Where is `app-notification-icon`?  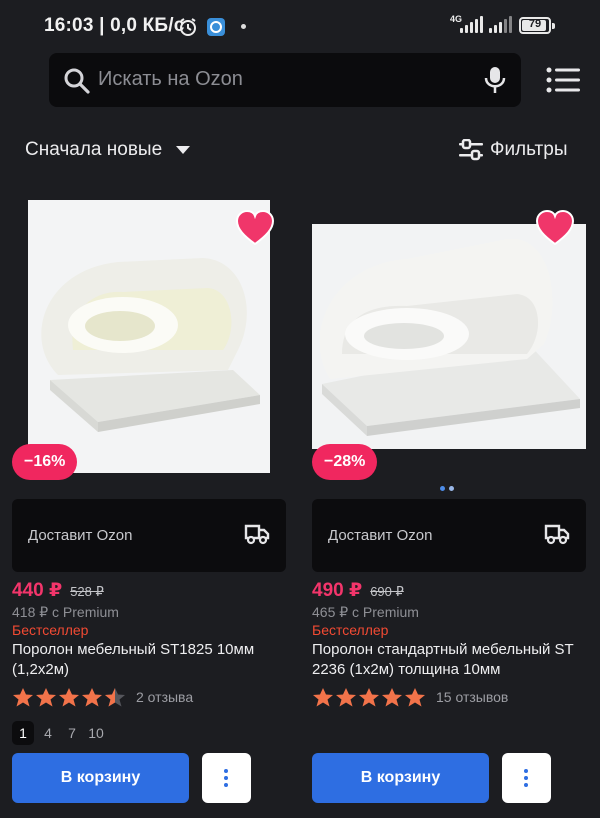
app-notification-icon is located at coordinates (216, 27).